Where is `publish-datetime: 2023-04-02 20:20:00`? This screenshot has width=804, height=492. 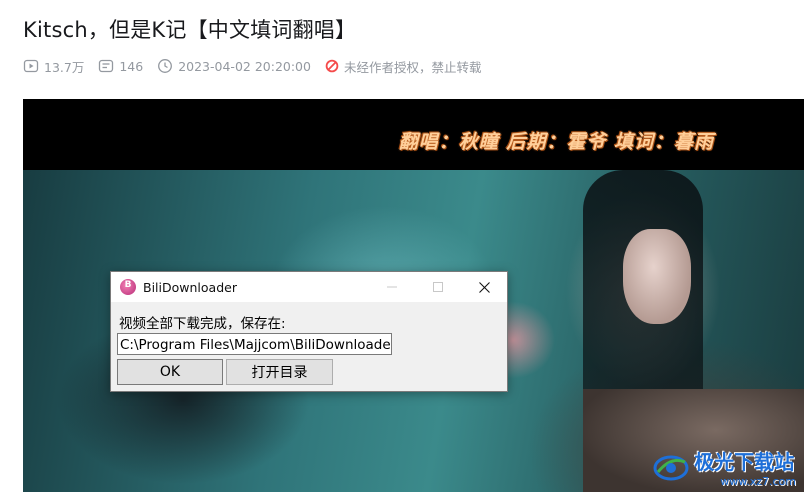
publish-datetime: 2023-04-02 20:20:00 is located at coordinates (244, 66).